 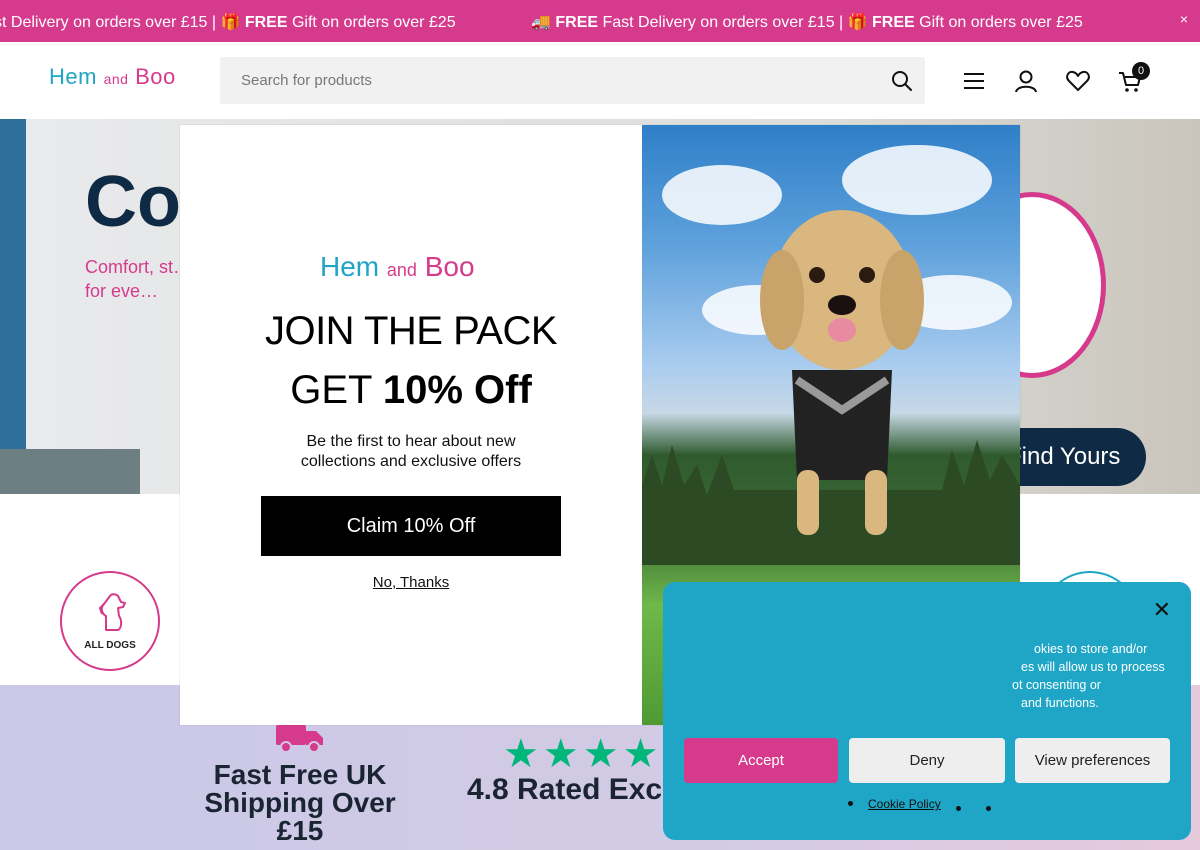 I want to click on search-input, so click(x=545, y=80).